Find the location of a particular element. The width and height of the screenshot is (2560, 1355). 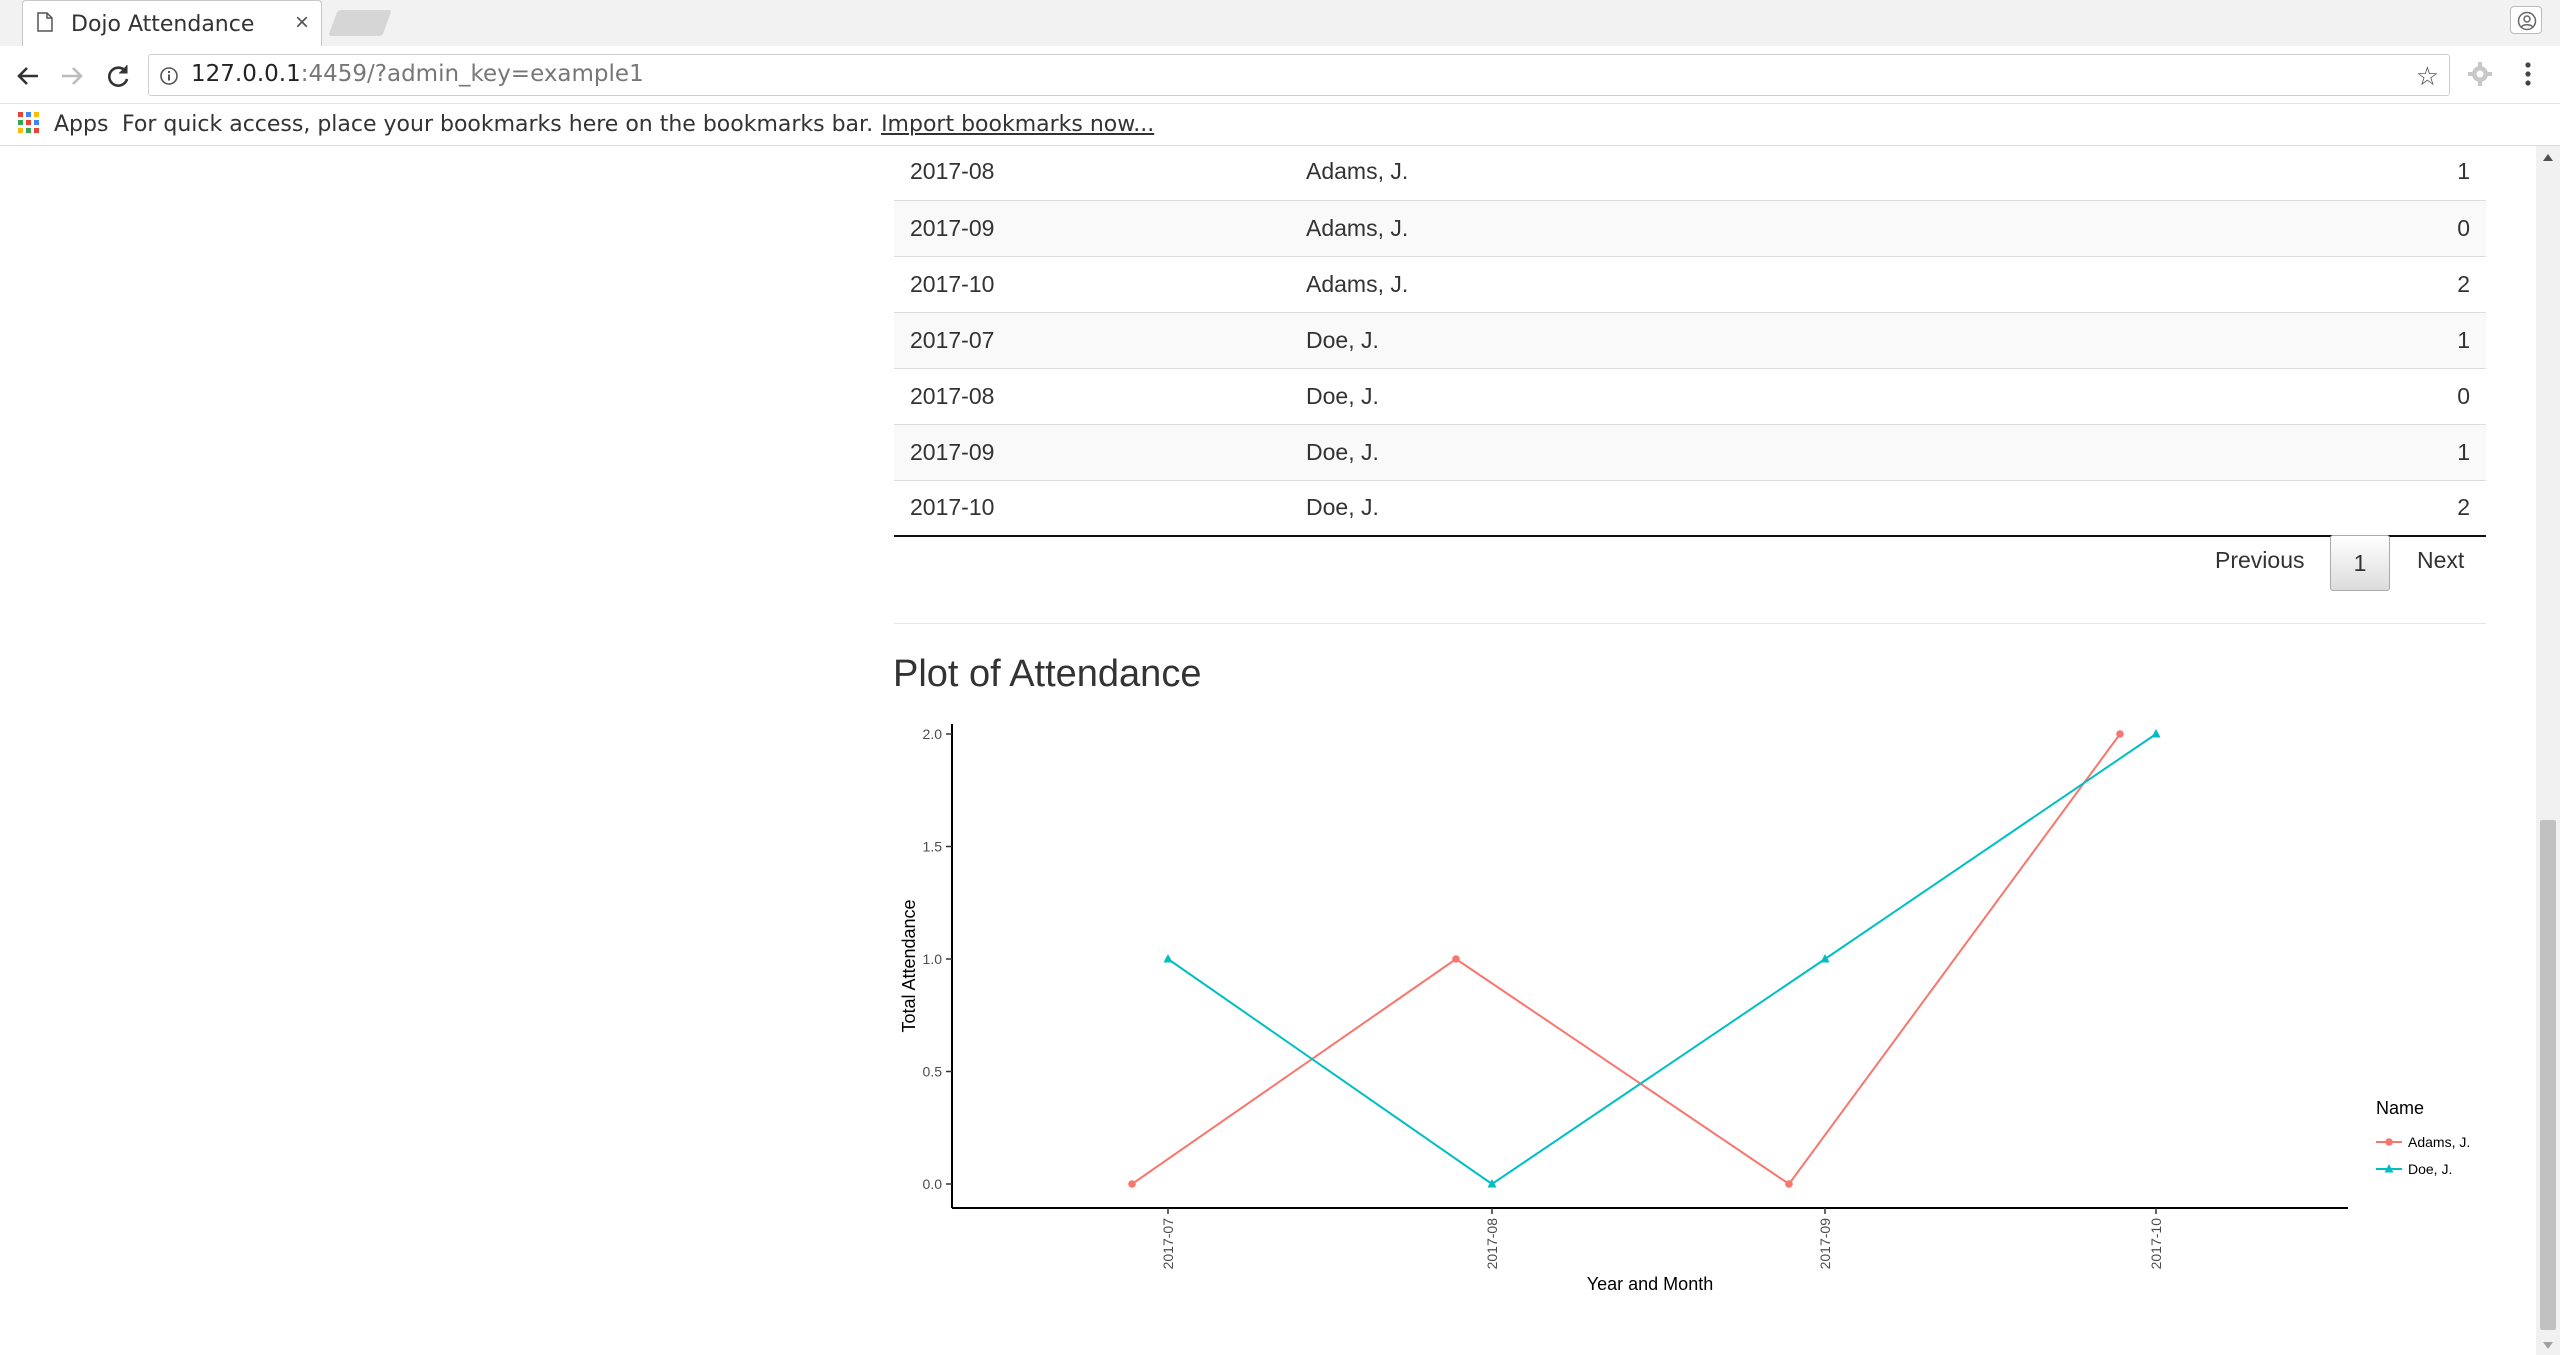

table-row: 2017-09 Adams, J. 0 is located at coordinates (1690, 228).